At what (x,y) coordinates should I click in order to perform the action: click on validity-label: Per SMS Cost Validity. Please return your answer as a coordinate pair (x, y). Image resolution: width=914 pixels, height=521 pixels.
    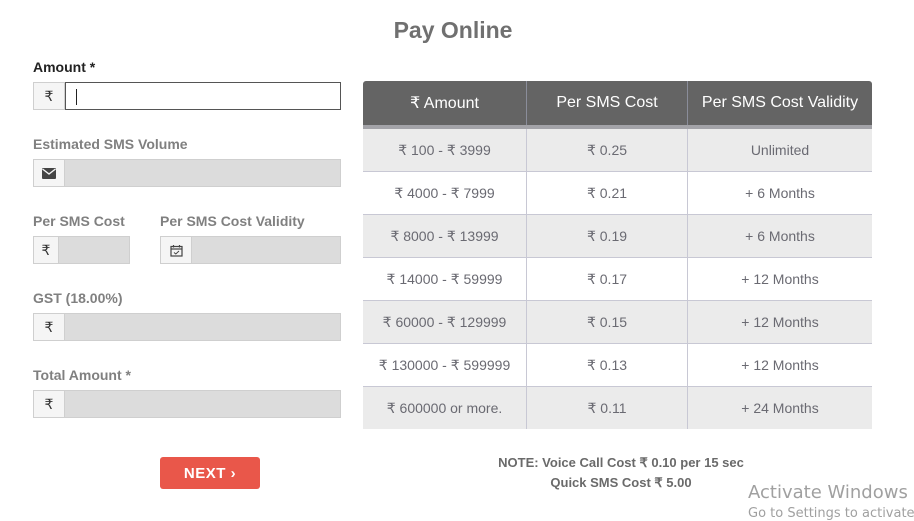
    Looking at the image, I should click on (232, 221).